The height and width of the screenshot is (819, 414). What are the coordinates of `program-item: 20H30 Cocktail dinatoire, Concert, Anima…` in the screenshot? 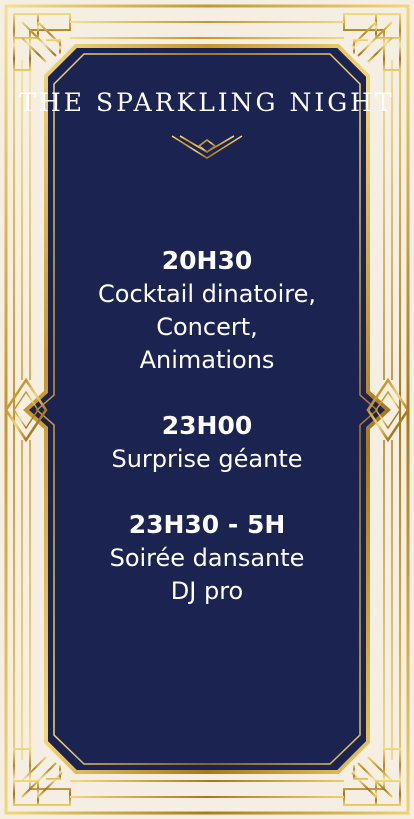 It's located at (207, 310).